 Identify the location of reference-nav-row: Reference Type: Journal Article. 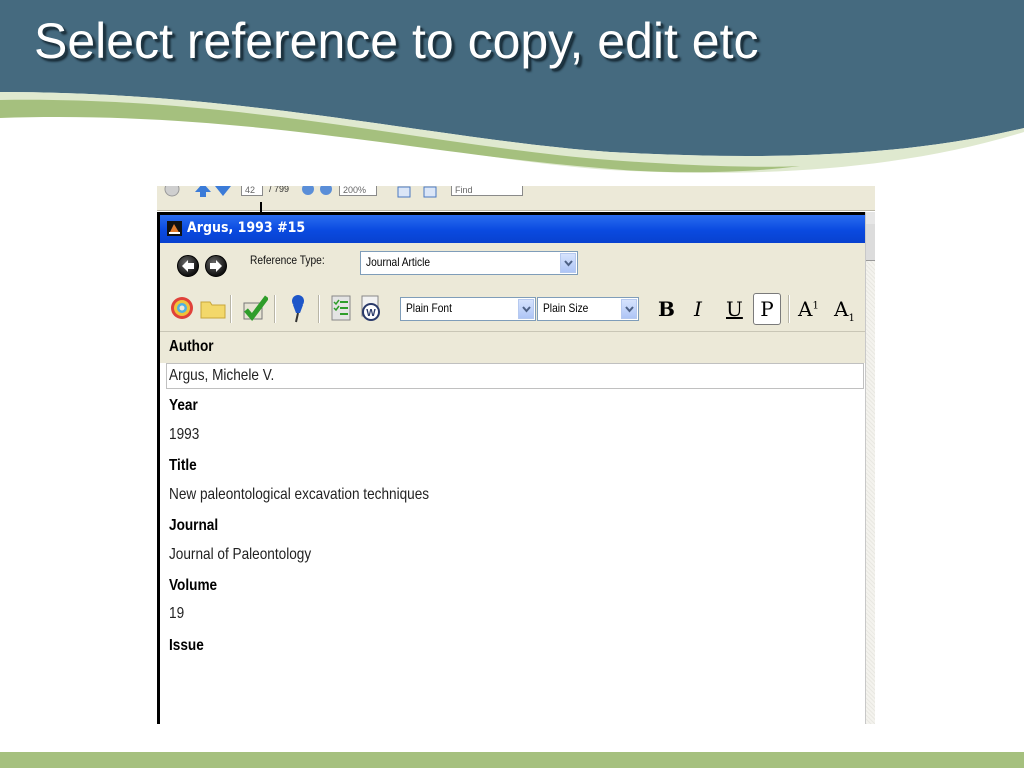
(512, 265).